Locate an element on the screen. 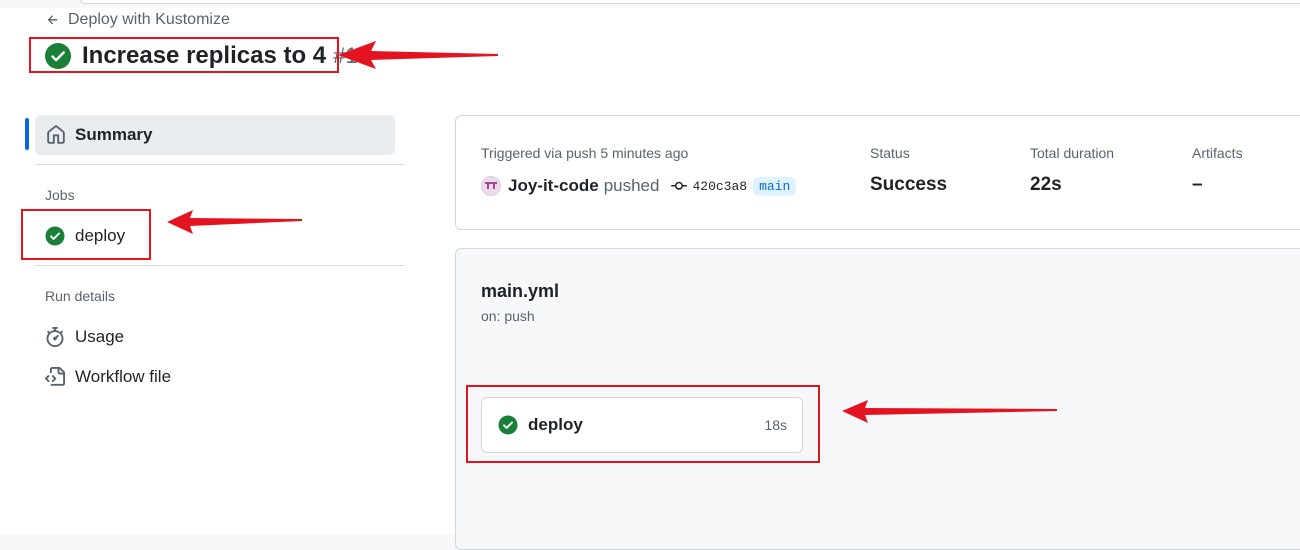 This screenshot has width=1300, height=550. sidebar-item-summary-label: Summary is located at coordinates (114, 134).